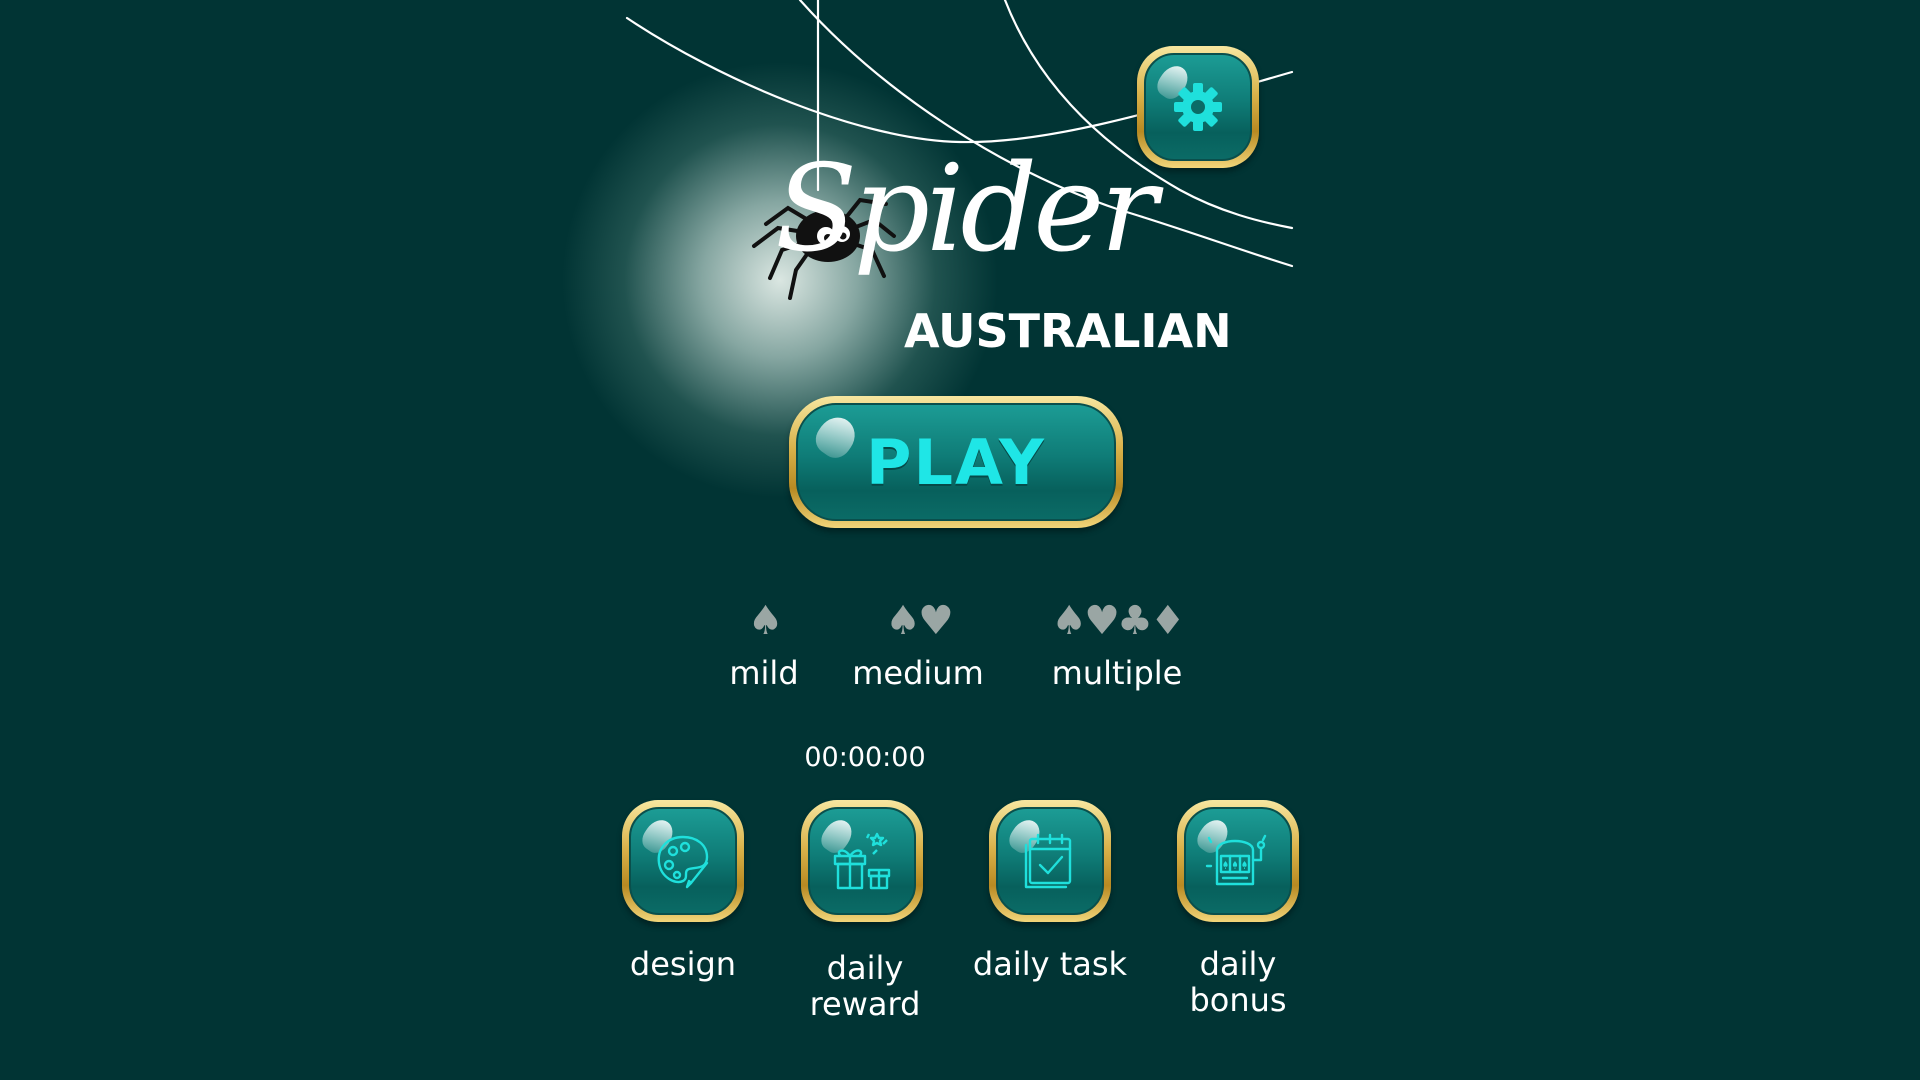  I want to click on daily-reward-label-line2: reward, so click(865, 1004).